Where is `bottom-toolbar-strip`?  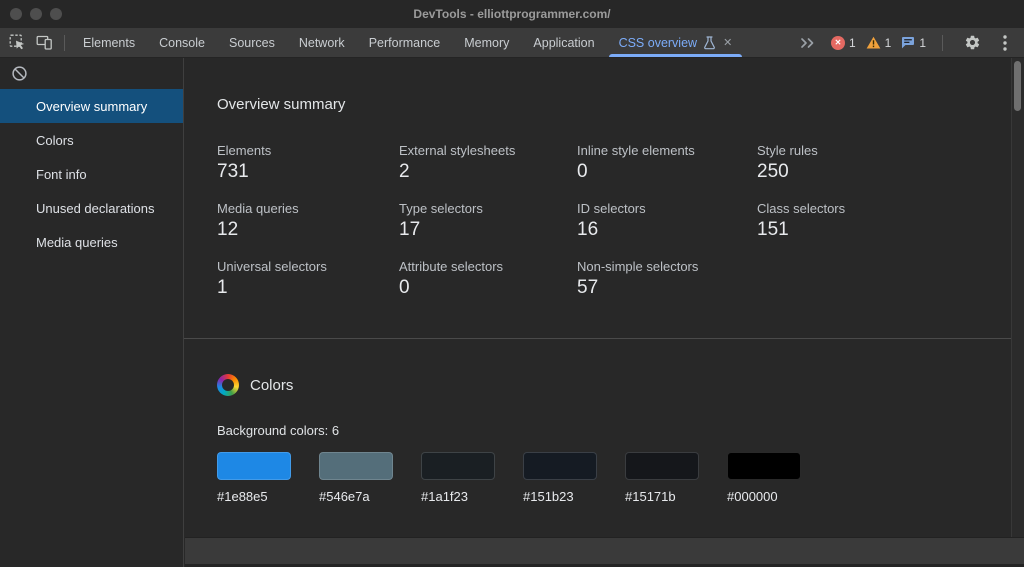 bottom-toolbar-strip is located at coordinates (604, 550).